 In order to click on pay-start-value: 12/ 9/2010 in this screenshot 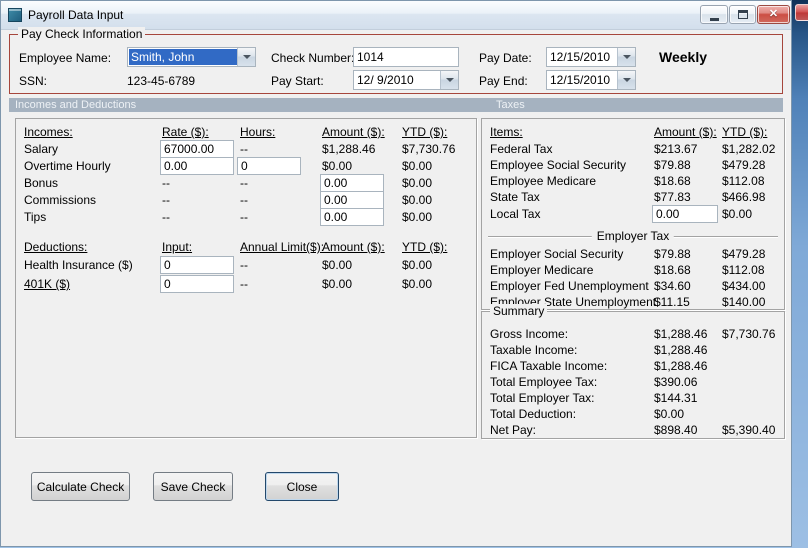, I will do `click(385, 80)`.